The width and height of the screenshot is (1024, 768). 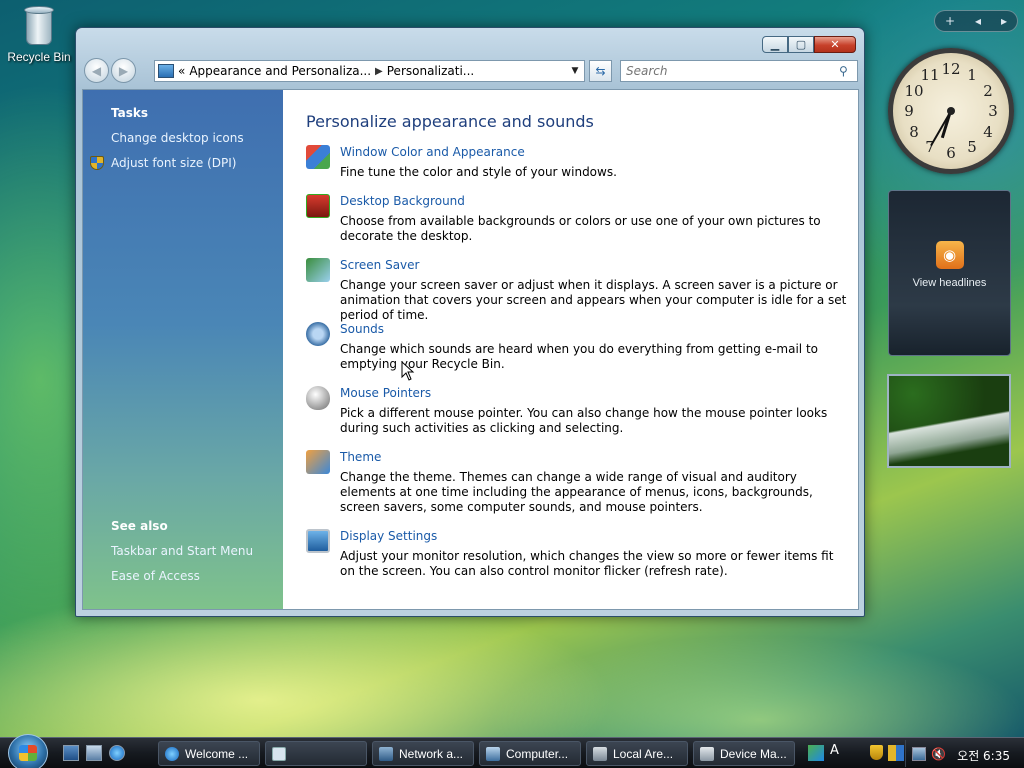 I want to click on address-prefix: «, so click(x=182, y=71).